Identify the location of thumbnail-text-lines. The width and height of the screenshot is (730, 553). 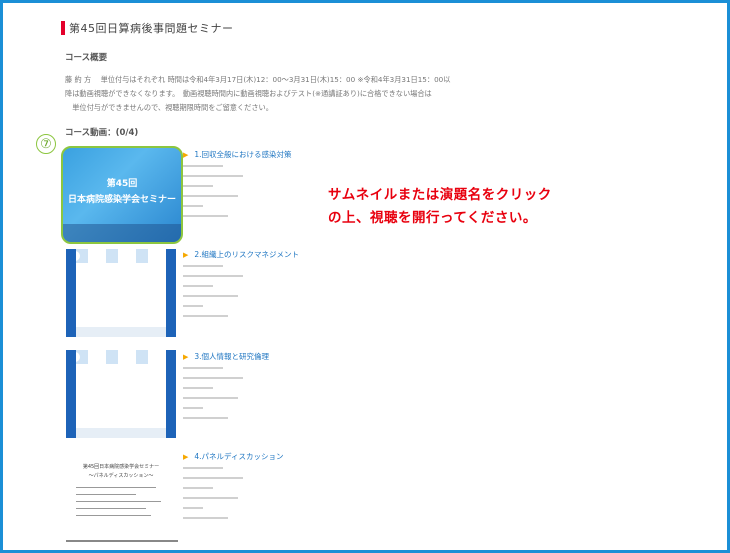
(121, 504).